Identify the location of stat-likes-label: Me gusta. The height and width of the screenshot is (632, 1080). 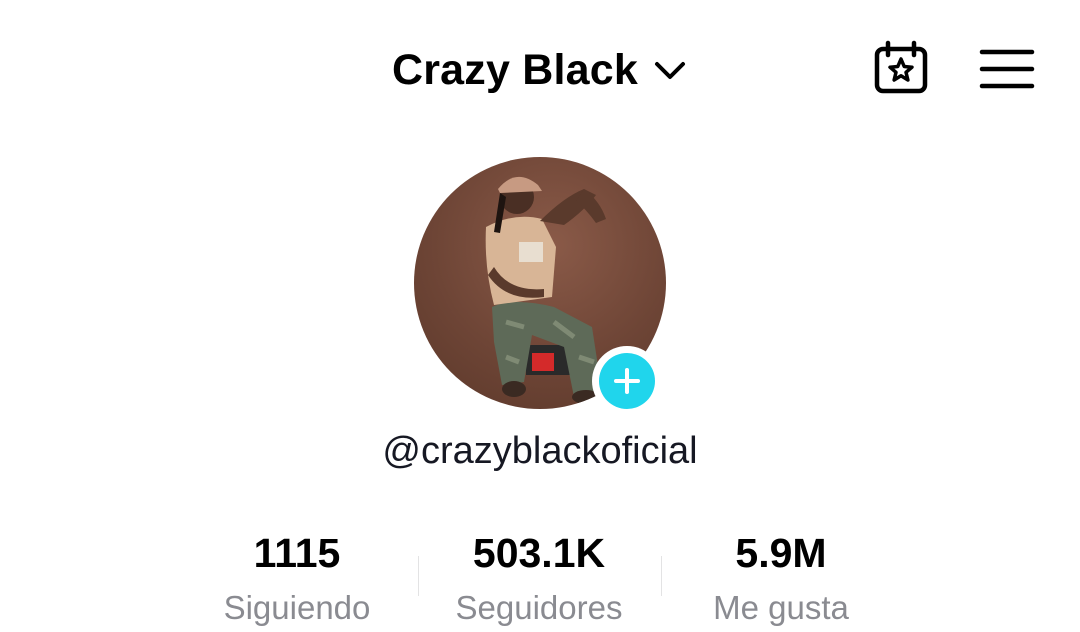
(781, 607).